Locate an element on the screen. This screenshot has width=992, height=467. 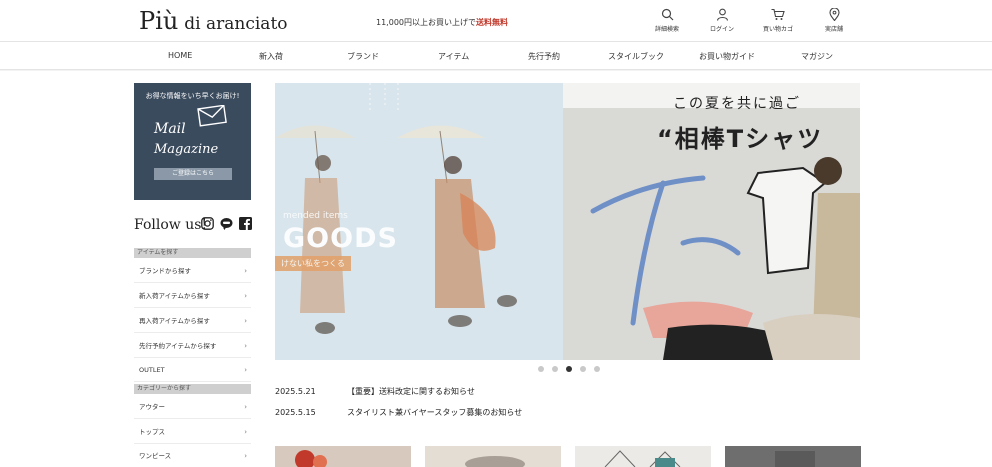
nav-stylebook: スタイルブック is located at coordinates (636, 56).